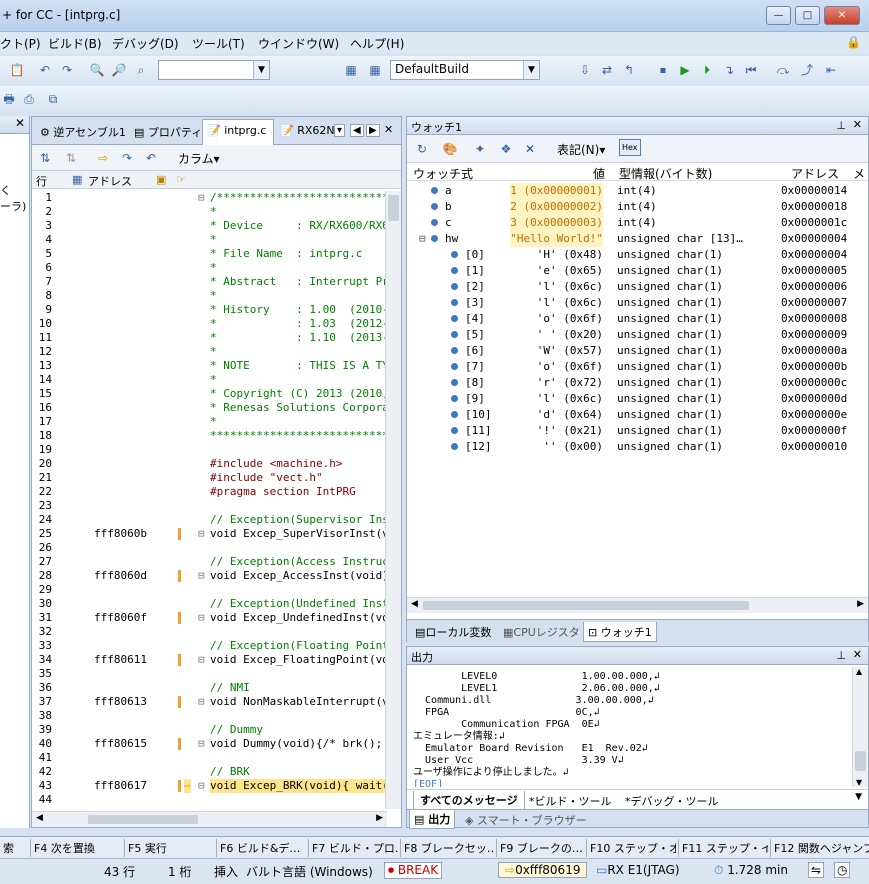 This screenshot has width=869, height=884. What do you see at coordinates (465, 70) in the screenshot?
I see `build-config-select: DefaultBuild ▼` at bounding box center [465, 70].